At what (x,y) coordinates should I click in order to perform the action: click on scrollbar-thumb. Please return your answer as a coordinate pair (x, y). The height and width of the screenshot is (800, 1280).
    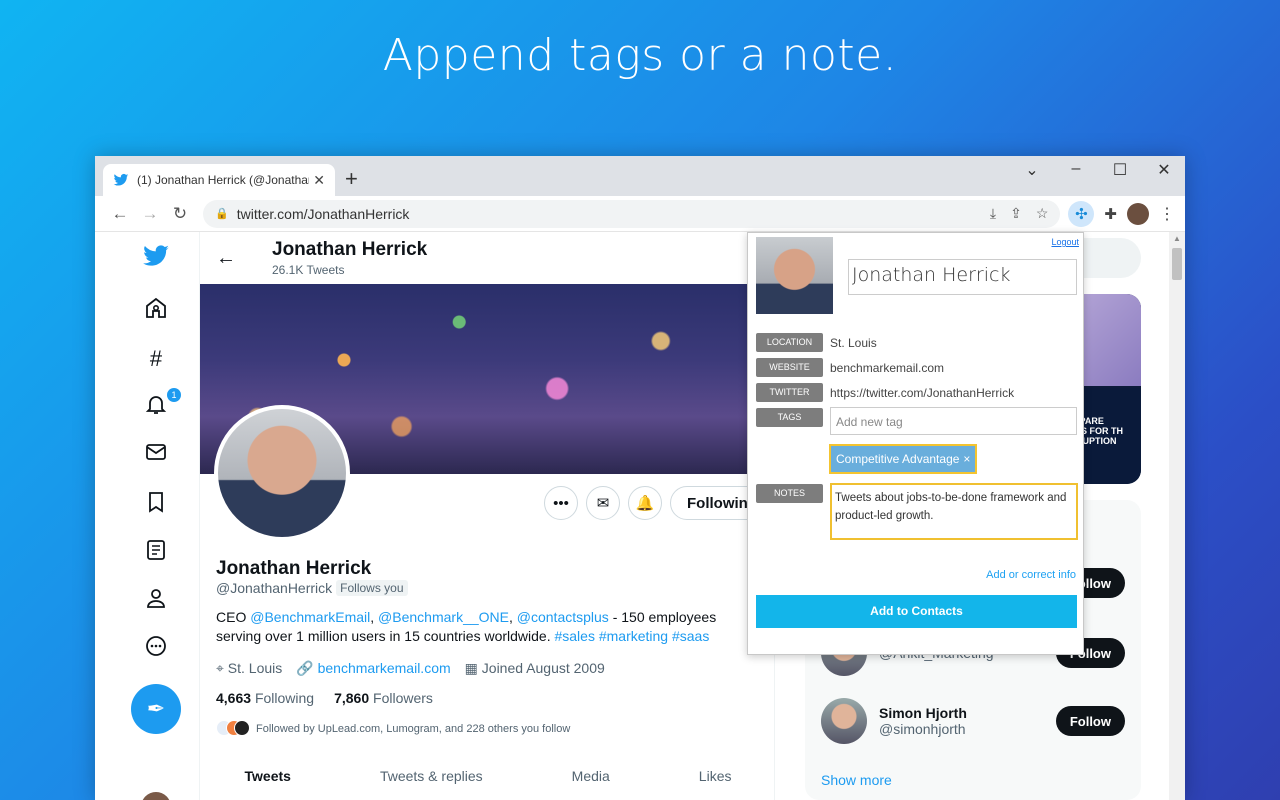
    Looking at the image, I should click on (1177, 264).